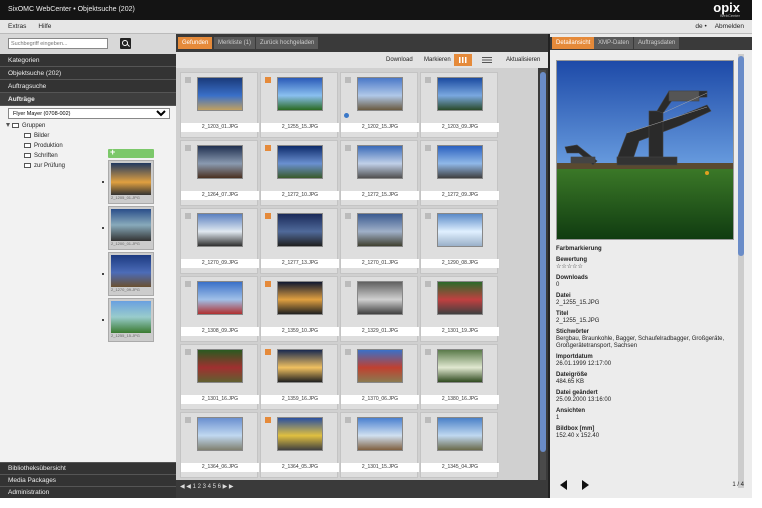 The image size is (762, 508). I want to click on thumbnail-cell: 2_1203_09.JPG, so click(459, 105).